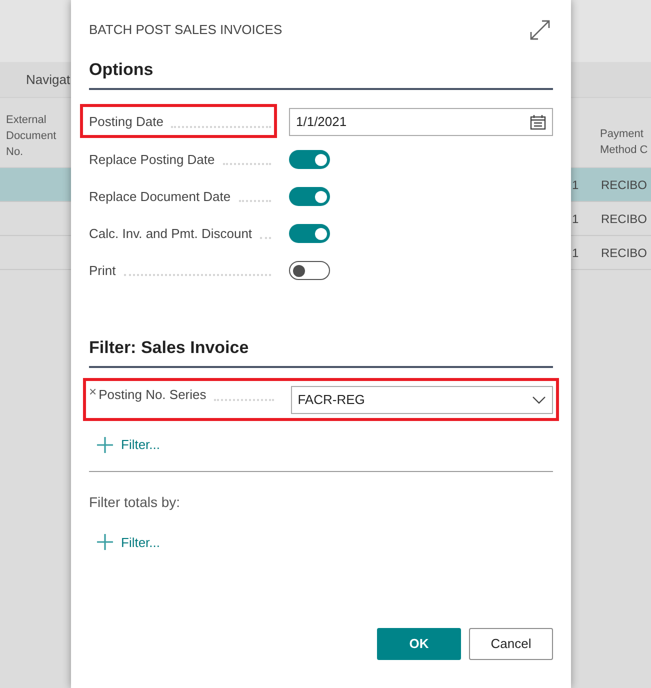 The image size is (651, 688). What do you see at coordinates (121, 69) in the screenshot?
I see `section-heading: Options` at bounding box center [121, 69].